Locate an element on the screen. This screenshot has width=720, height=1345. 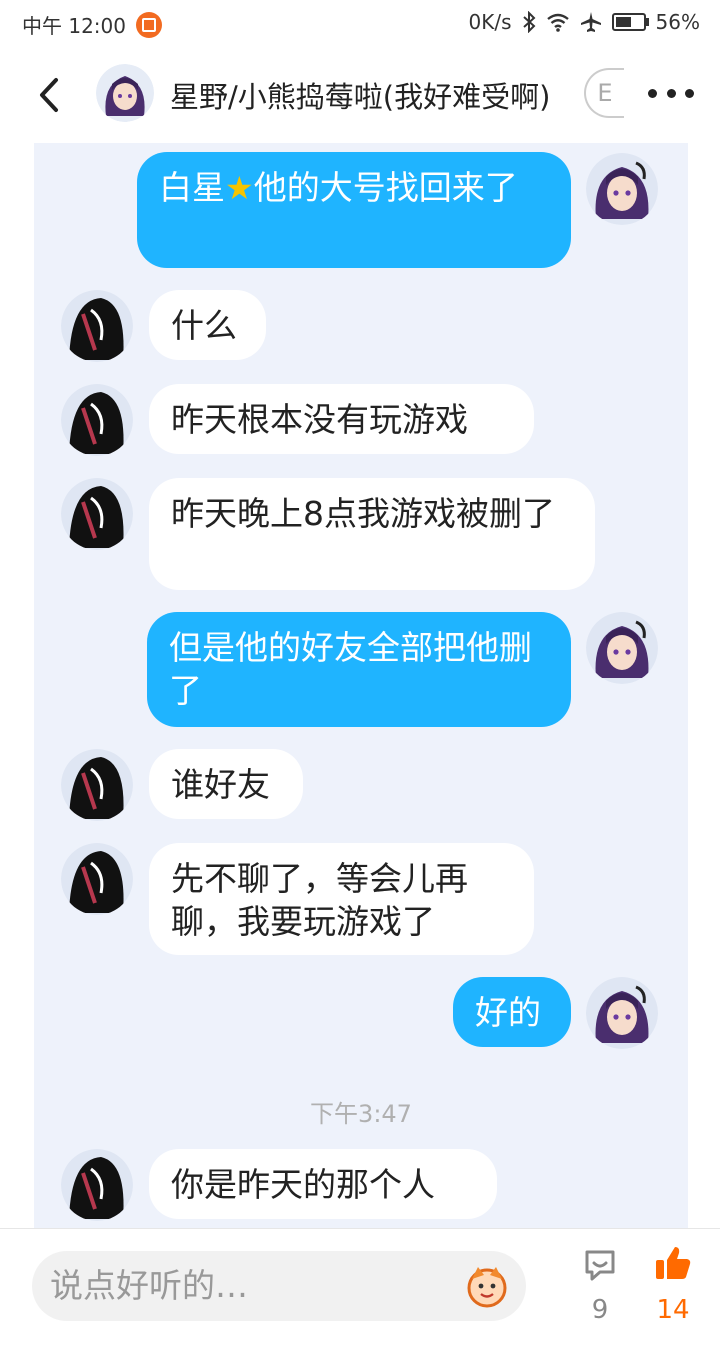
wifi-icon is located at coordinates (557, 22).